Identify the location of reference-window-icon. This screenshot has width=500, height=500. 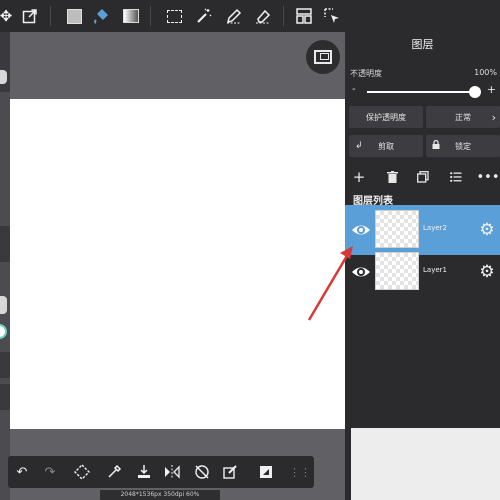
(266, 472).